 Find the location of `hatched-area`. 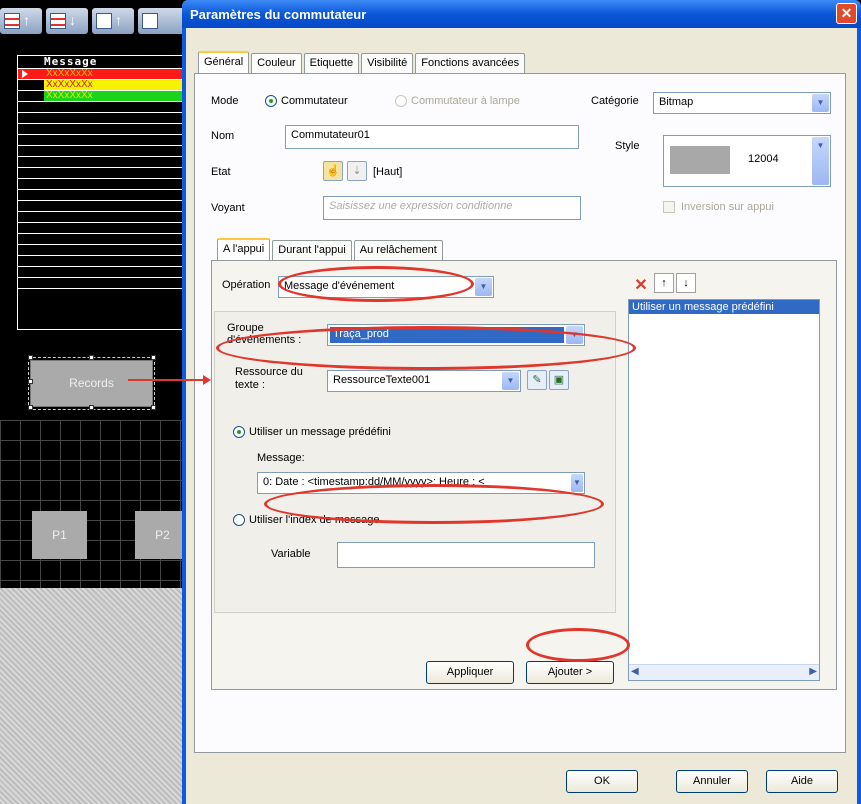

hatched-area is located at coordinates (95, 696).